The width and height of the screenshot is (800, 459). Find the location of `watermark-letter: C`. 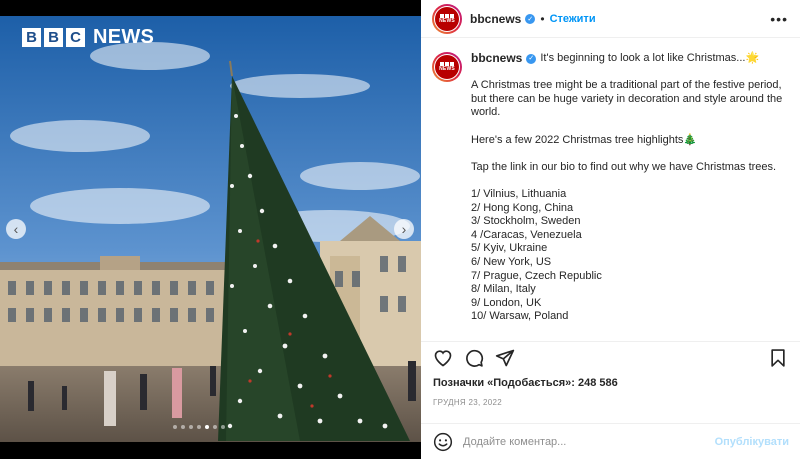

watermark-letter: C is located at coordinates (75, 37).